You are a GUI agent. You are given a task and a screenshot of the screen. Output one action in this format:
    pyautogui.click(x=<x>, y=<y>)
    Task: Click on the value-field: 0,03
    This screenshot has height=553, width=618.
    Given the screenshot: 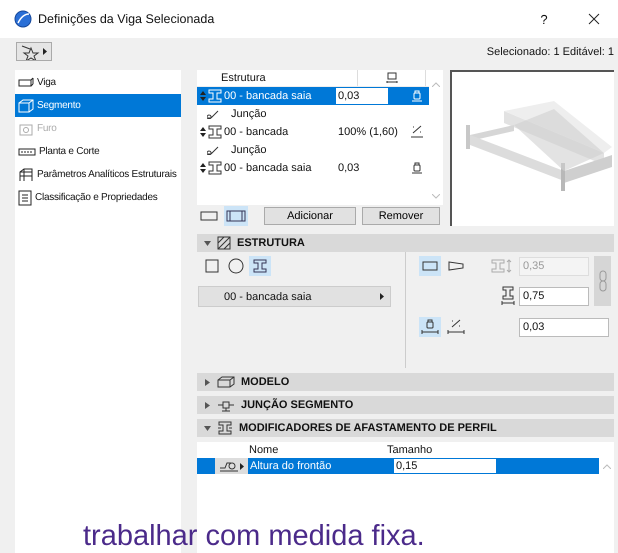 What is the action you would take?
    pyautogui.click(x=362, y=96)
    